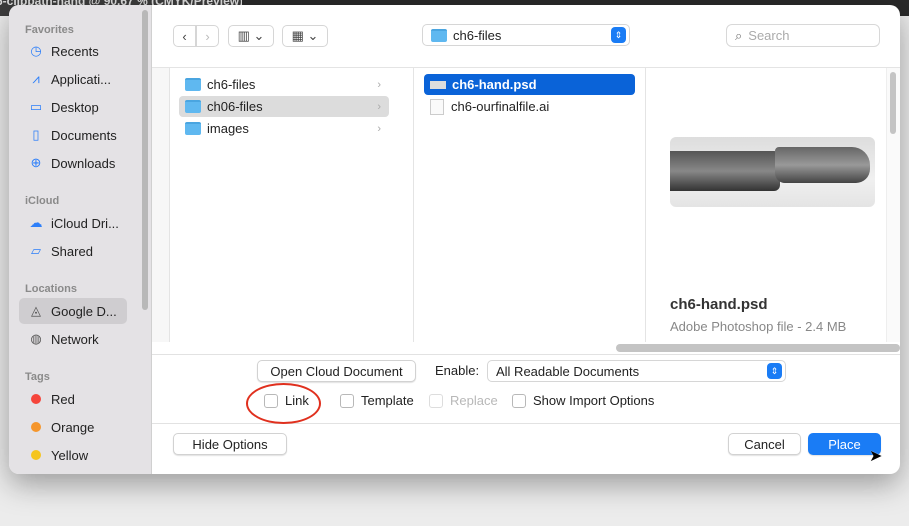  Describe the element at coordinates (457, 370) in the screenshot. I see `enable-label: Enable:` at that location.